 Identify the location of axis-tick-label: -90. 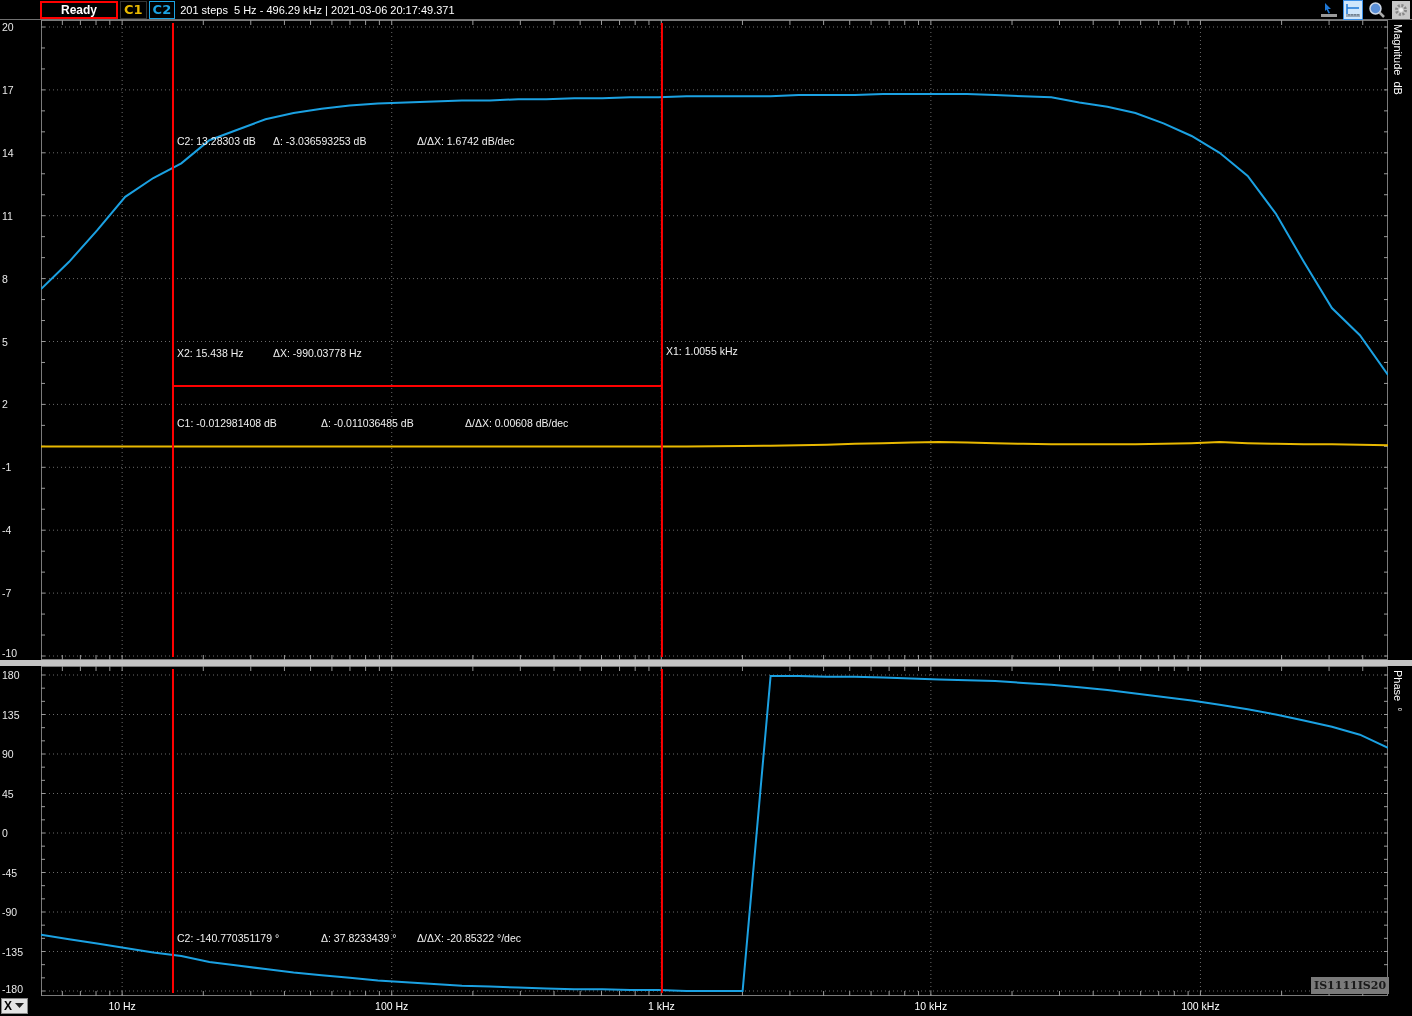
(10, 912).